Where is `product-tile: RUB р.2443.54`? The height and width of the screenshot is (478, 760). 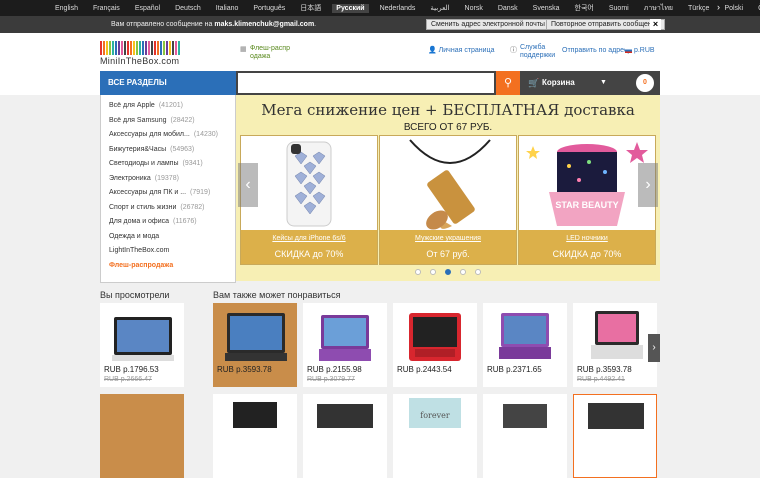
product-tile: RUB р.2443.54 is located at coordinates (435, 345).